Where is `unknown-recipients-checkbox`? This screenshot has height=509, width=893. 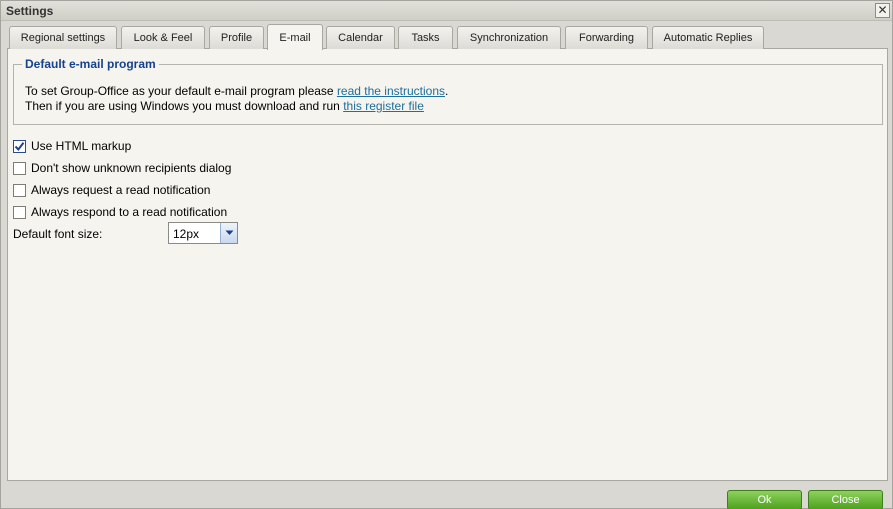 unknown-recipients-checkbox is located at coordinates (19, 168).